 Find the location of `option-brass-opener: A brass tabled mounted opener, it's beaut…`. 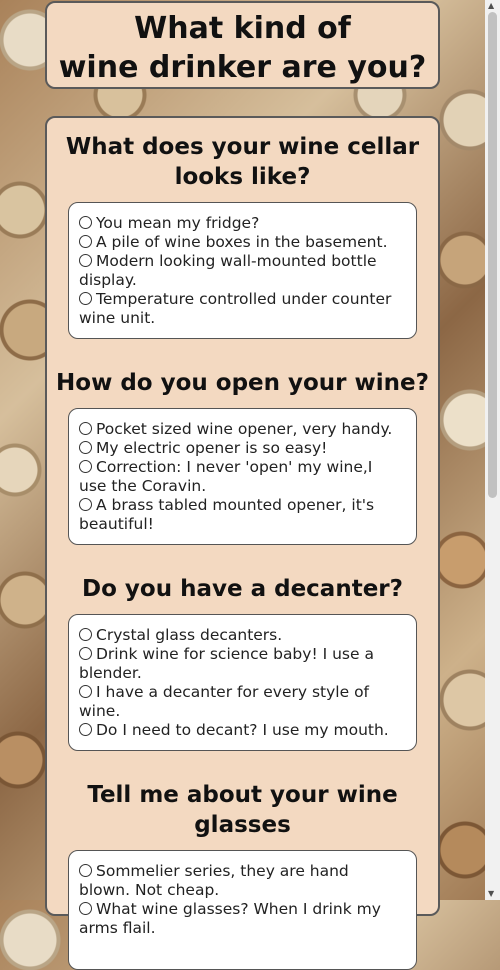

option-brass-opener: A brass tabled mounted opener, it's beaut… is located at coordinates (242, 515).